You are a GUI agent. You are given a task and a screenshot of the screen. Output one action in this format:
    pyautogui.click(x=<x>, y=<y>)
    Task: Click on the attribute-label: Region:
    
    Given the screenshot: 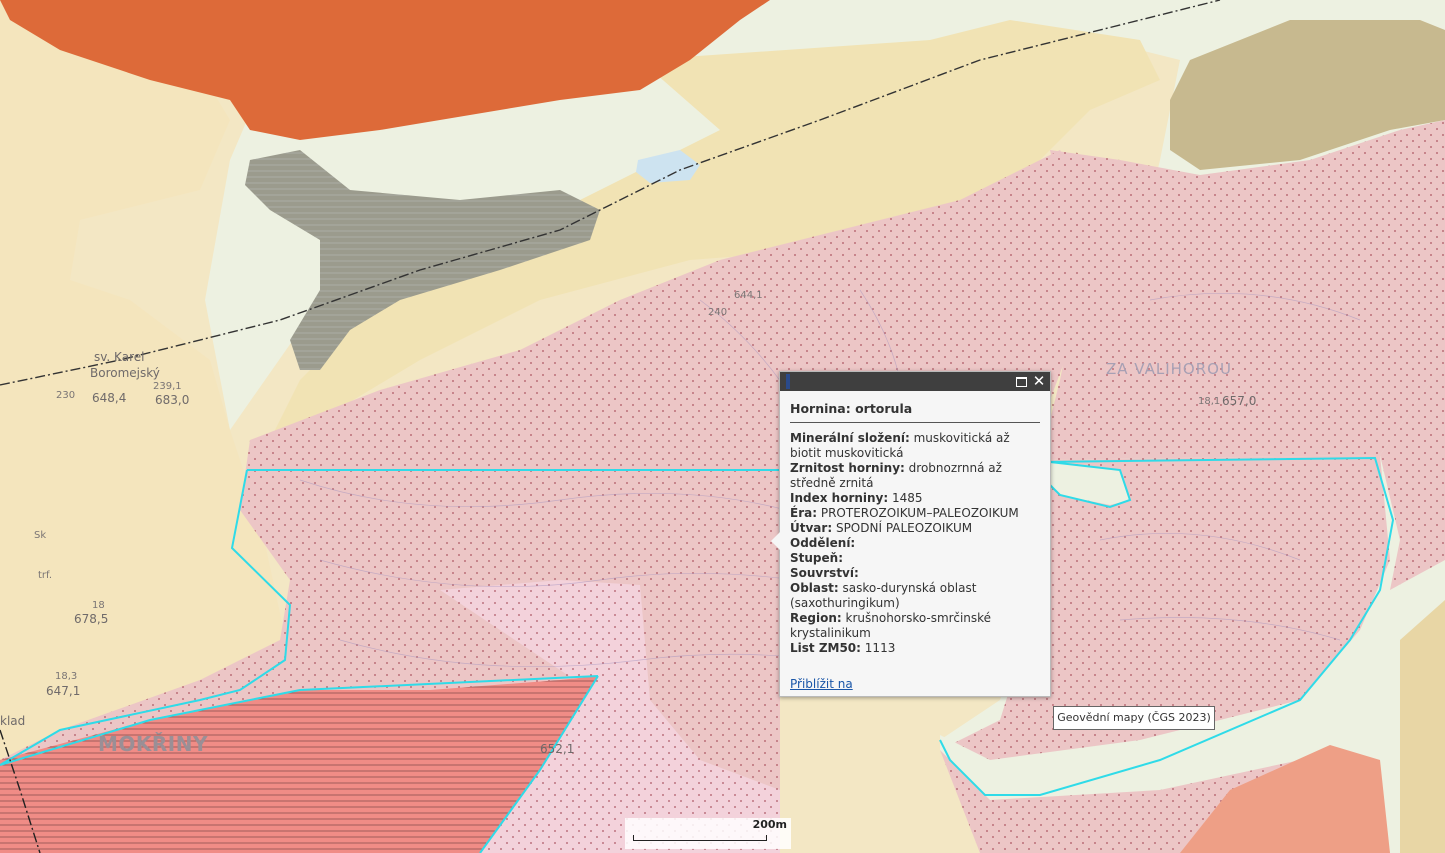 What is the action you would take?
    pyautogui.click(x=816, y=618)
    